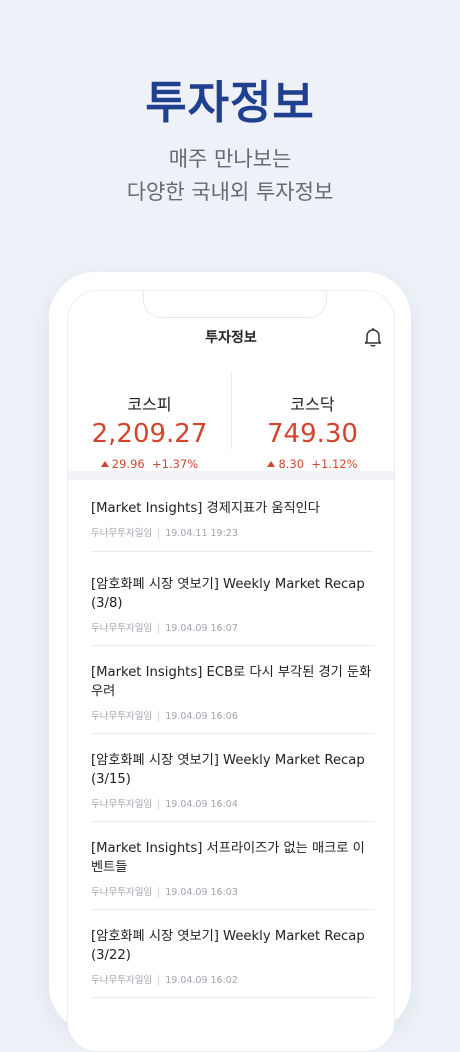  What do you see at coordinates (230, 102) in the screenshot?
I see `hero-title: 투자정보` at bounding box center [230, 102].